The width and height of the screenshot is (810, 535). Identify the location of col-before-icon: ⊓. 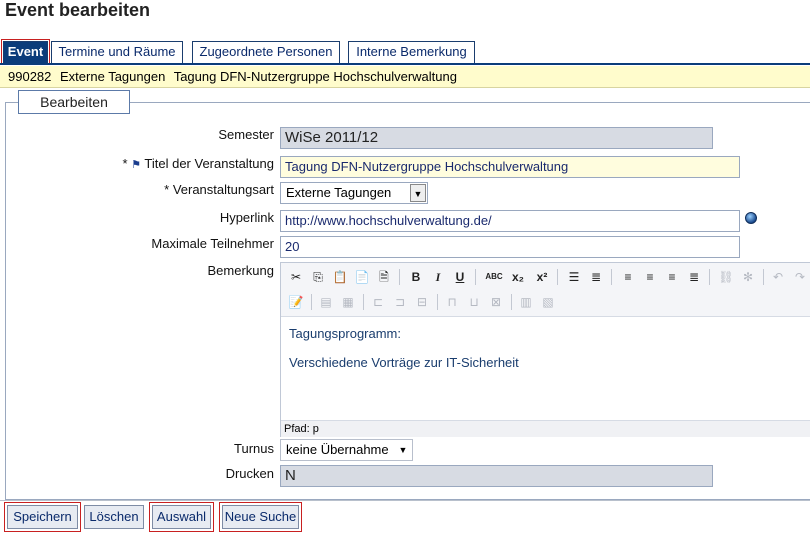
(452, 302).